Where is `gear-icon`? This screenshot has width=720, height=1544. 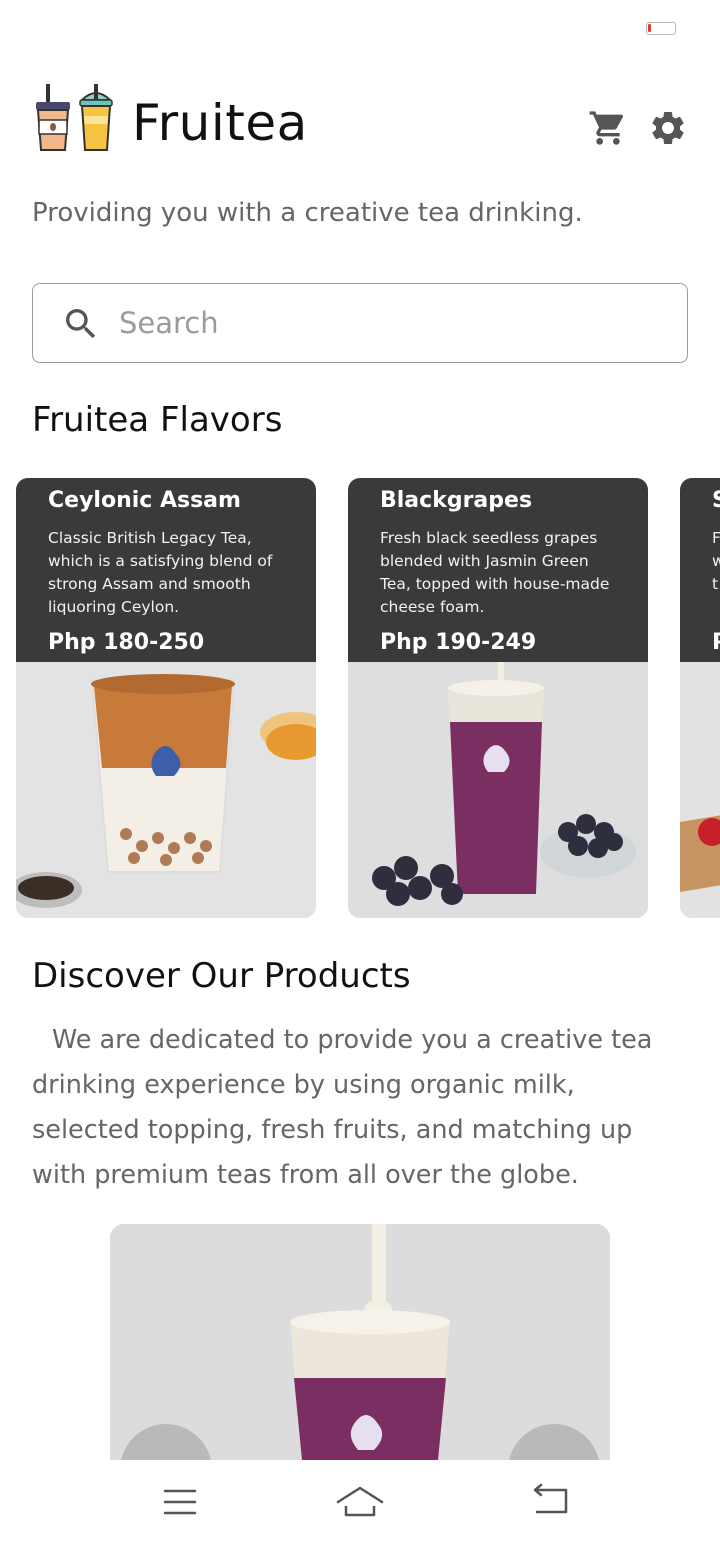 gear-icon is located at coordinates (668, 127).